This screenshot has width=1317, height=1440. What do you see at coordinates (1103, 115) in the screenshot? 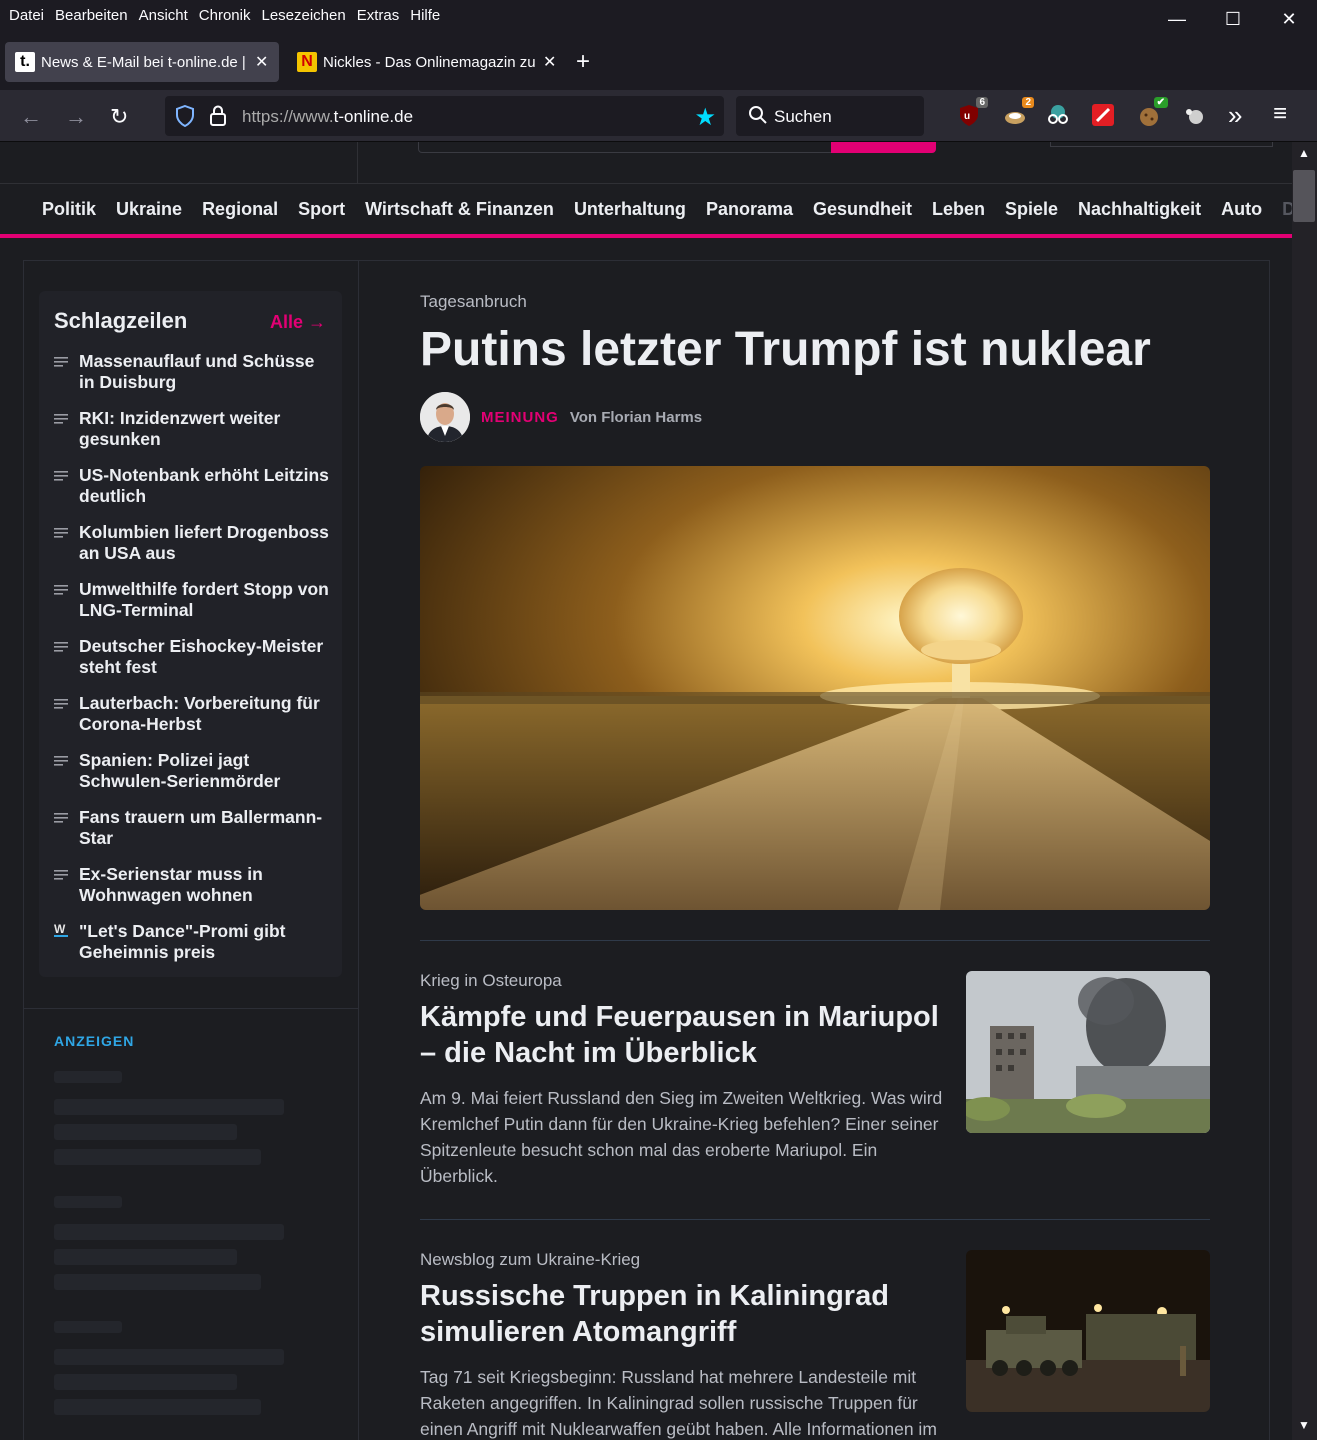
I see `pen-ext-icon` at bounding box center [1103, 115].